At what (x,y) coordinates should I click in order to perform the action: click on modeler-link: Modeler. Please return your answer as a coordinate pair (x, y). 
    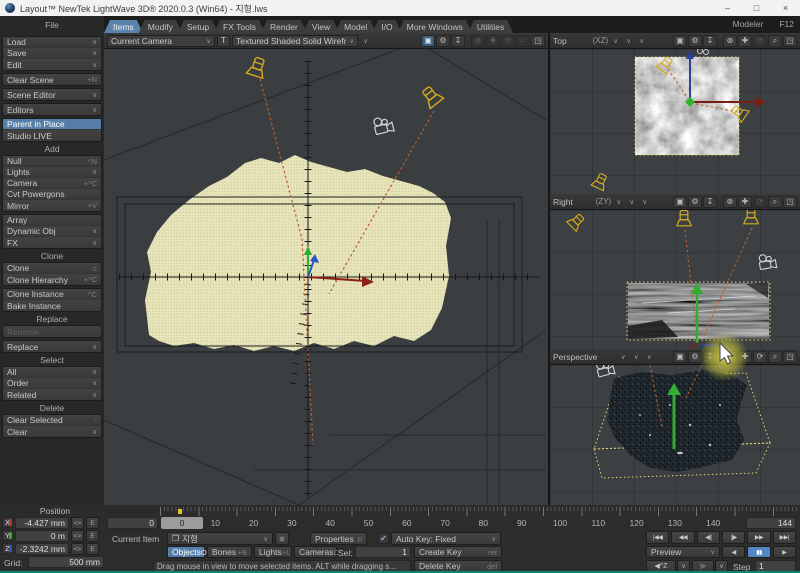
    Looking at the image, I should click on (748, 24).